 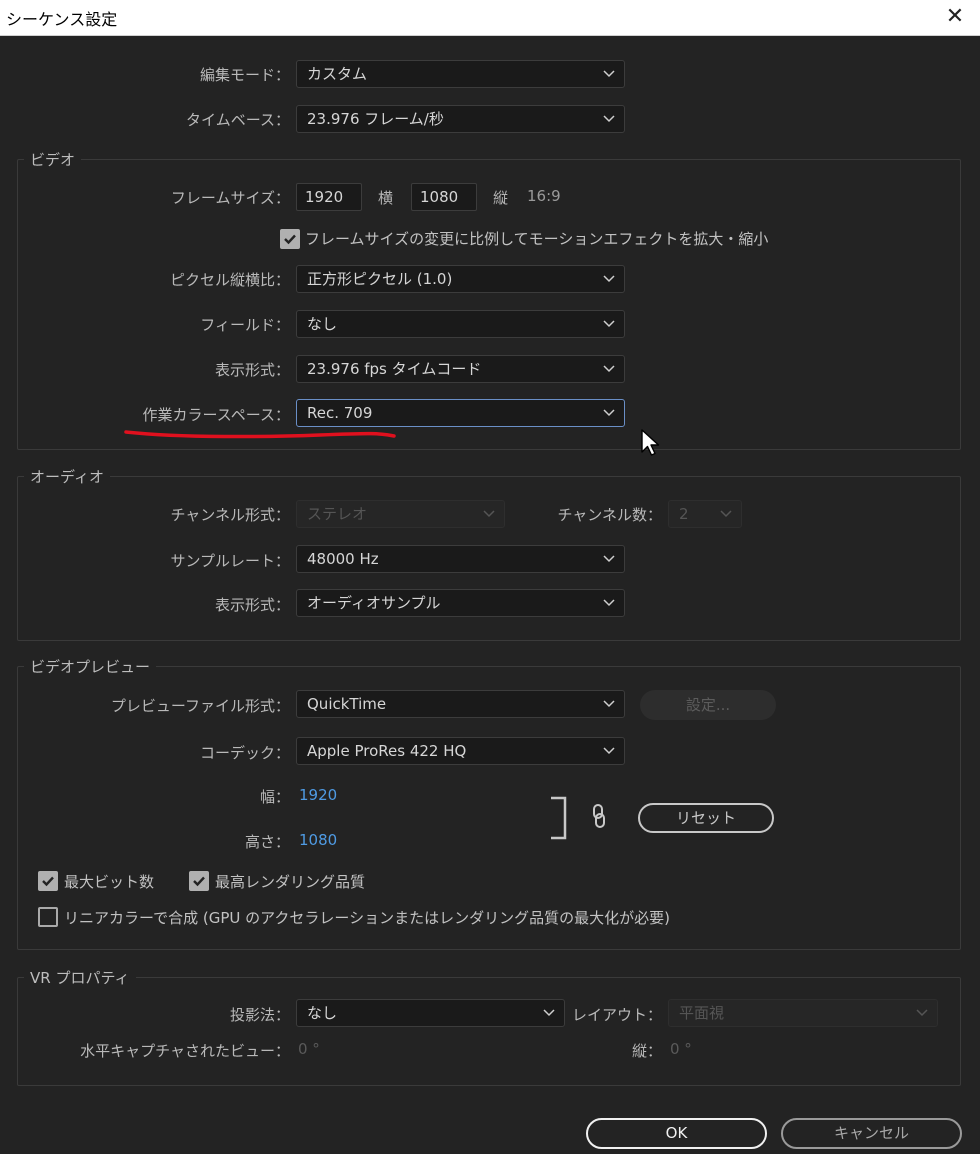 I want to click on preview-file-format-value: QuickTime, so click(x=347, y=704).